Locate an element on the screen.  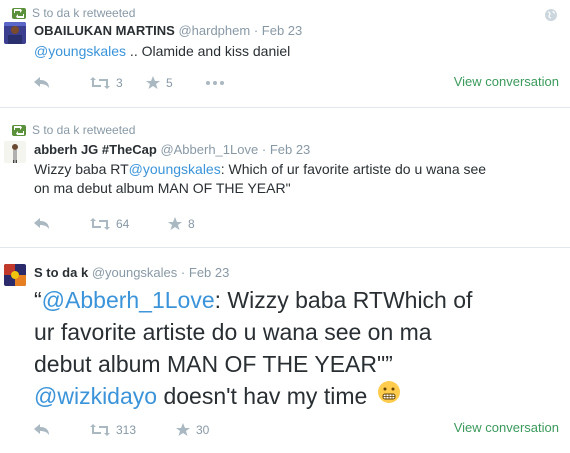
favorite-button: 8 is located at coordinates (198, 224).